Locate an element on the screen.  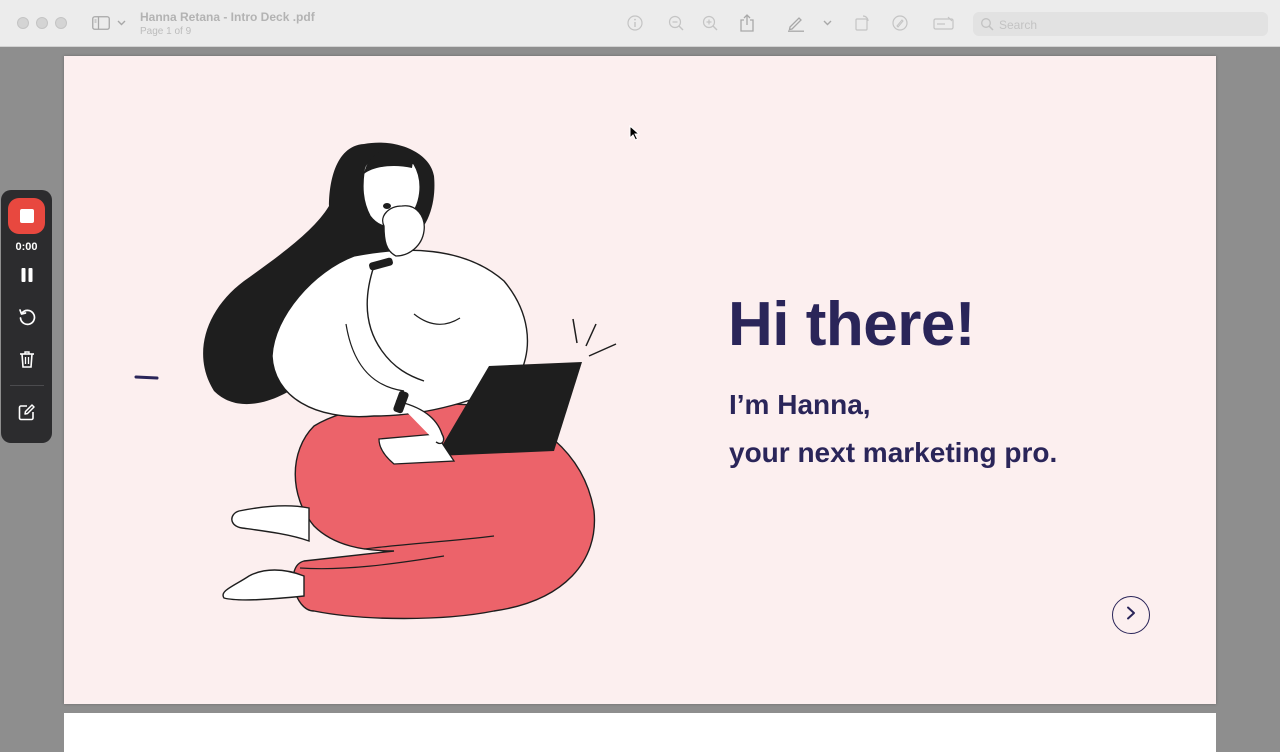
pause-button is located at coordinates (27, 277).